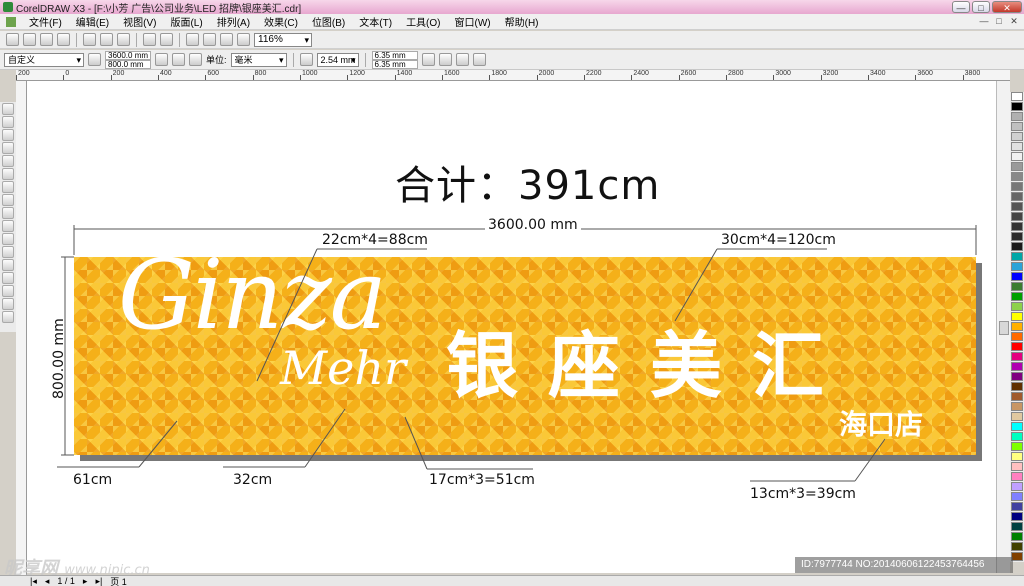  I want to click on menu-help: 帮助(H), so click(522, 21).